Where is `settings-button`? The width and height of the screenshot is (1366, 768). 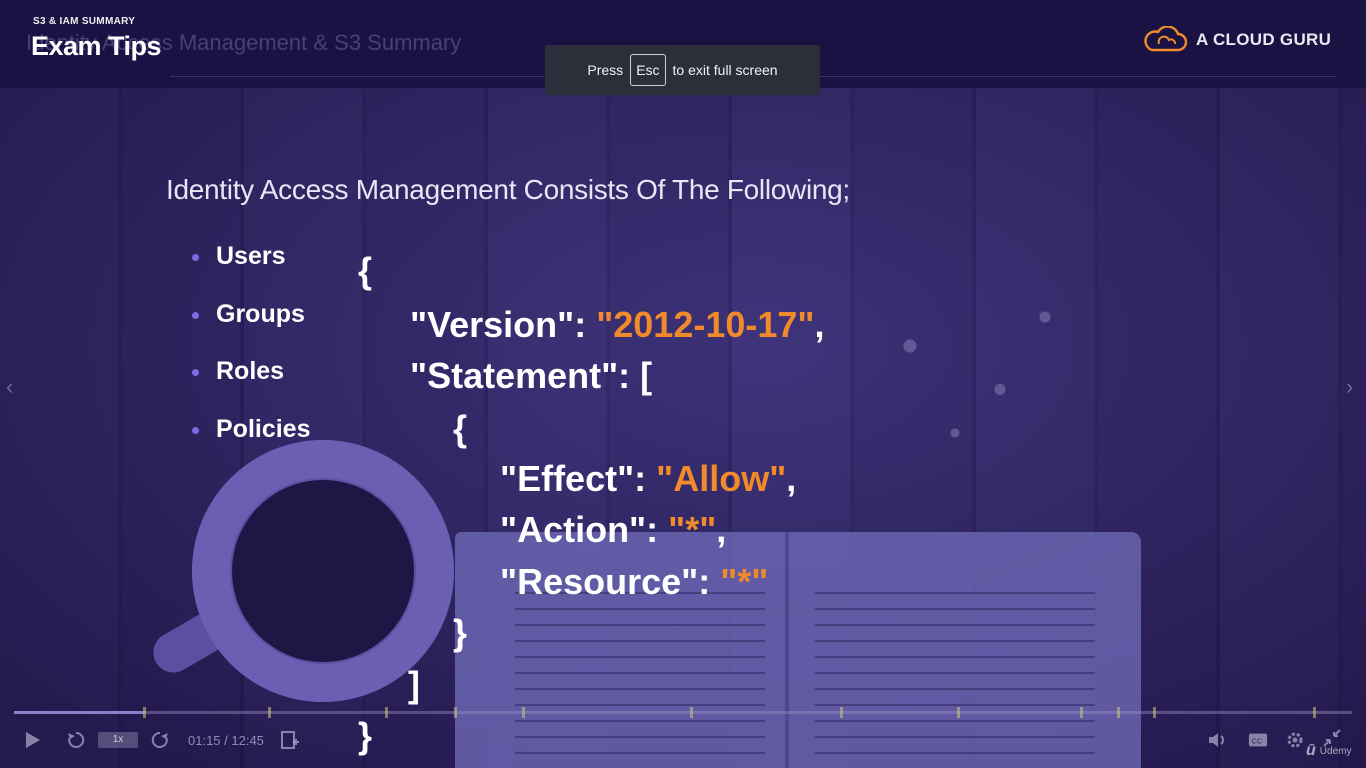
settings-button is located at coordinates (1295, 740).